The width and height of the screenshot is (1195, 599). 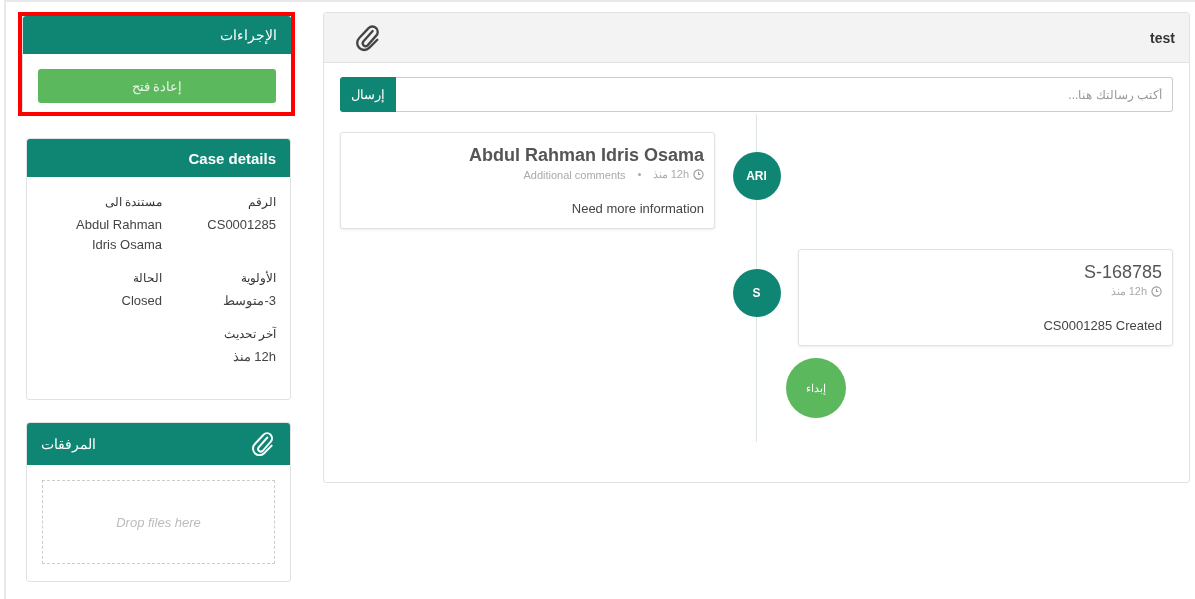 What do you see at coordinates (68, 444) in the screenshot?
I see `panel-title: المرفقات` at bounding box center [68, 444].